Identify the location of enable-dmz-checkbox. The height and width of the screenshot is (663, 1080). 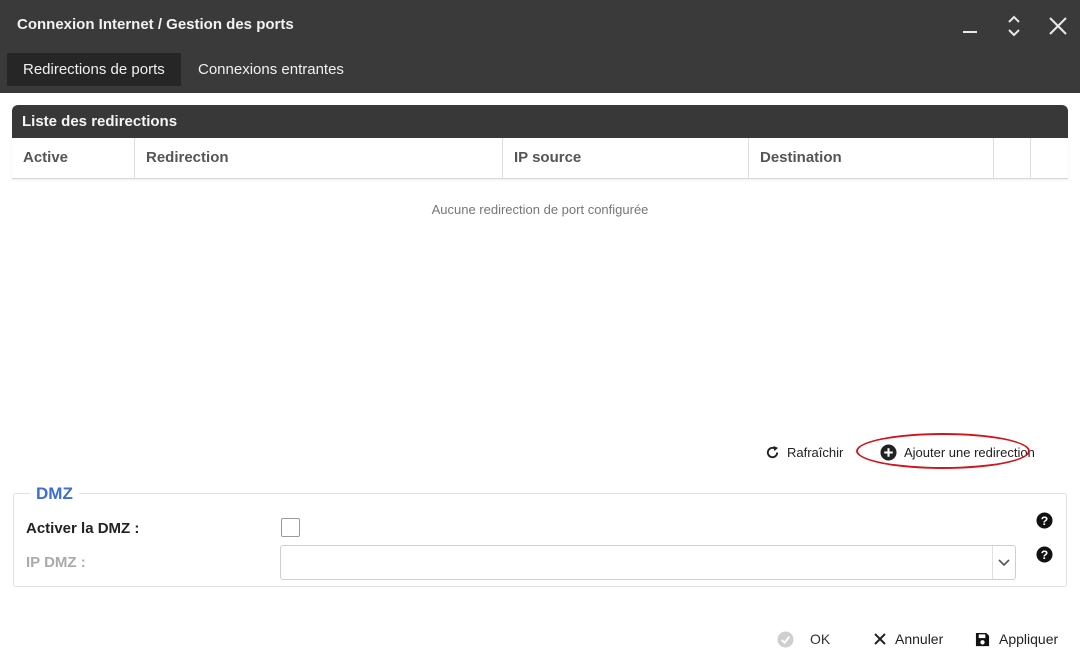
(290, 527).